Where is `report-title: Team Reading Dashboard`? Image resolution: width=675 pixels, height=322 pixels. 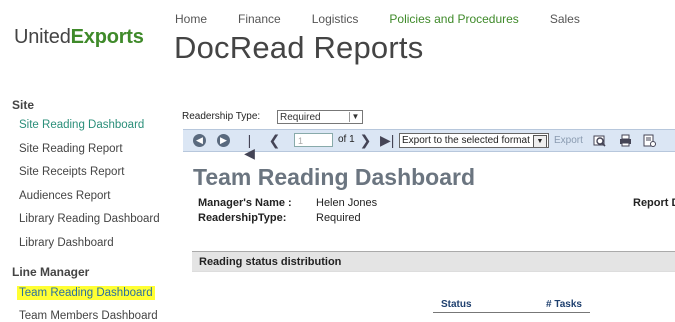
report-title: Team Reading Dashboard is located at coordinates (334, 177).